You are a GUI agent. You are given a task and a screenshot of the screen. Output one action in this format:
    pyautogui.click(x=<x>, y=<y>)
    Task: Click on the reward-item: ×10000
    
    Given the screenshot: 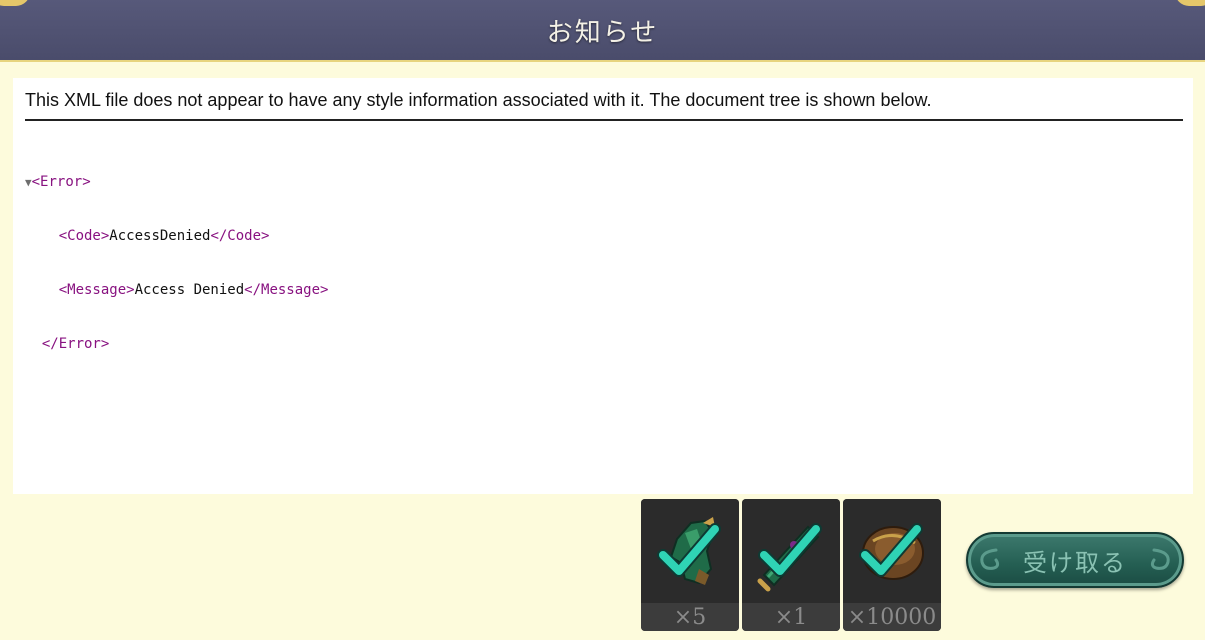 What is the action you would take?
    pyautogui.click(x=892, y=565)
    